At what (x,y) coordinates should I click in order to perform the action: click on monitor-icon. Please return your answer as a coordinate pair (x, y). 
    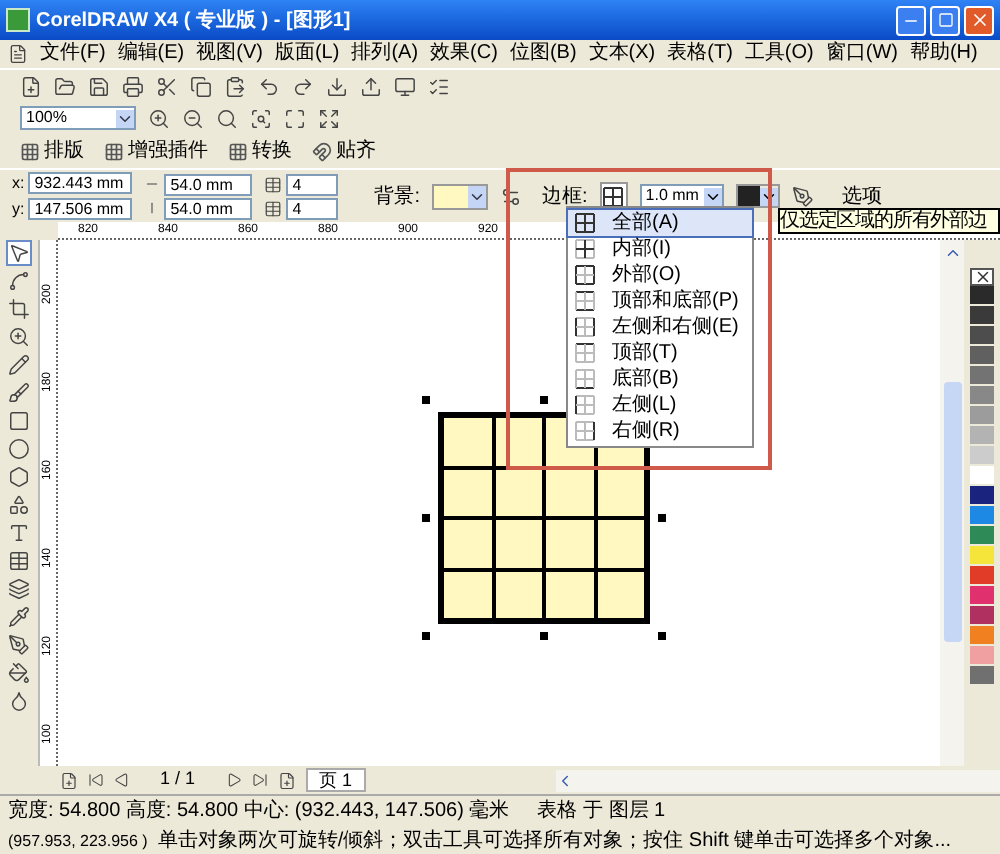
    Looking at the image, I should click on (405, 86).